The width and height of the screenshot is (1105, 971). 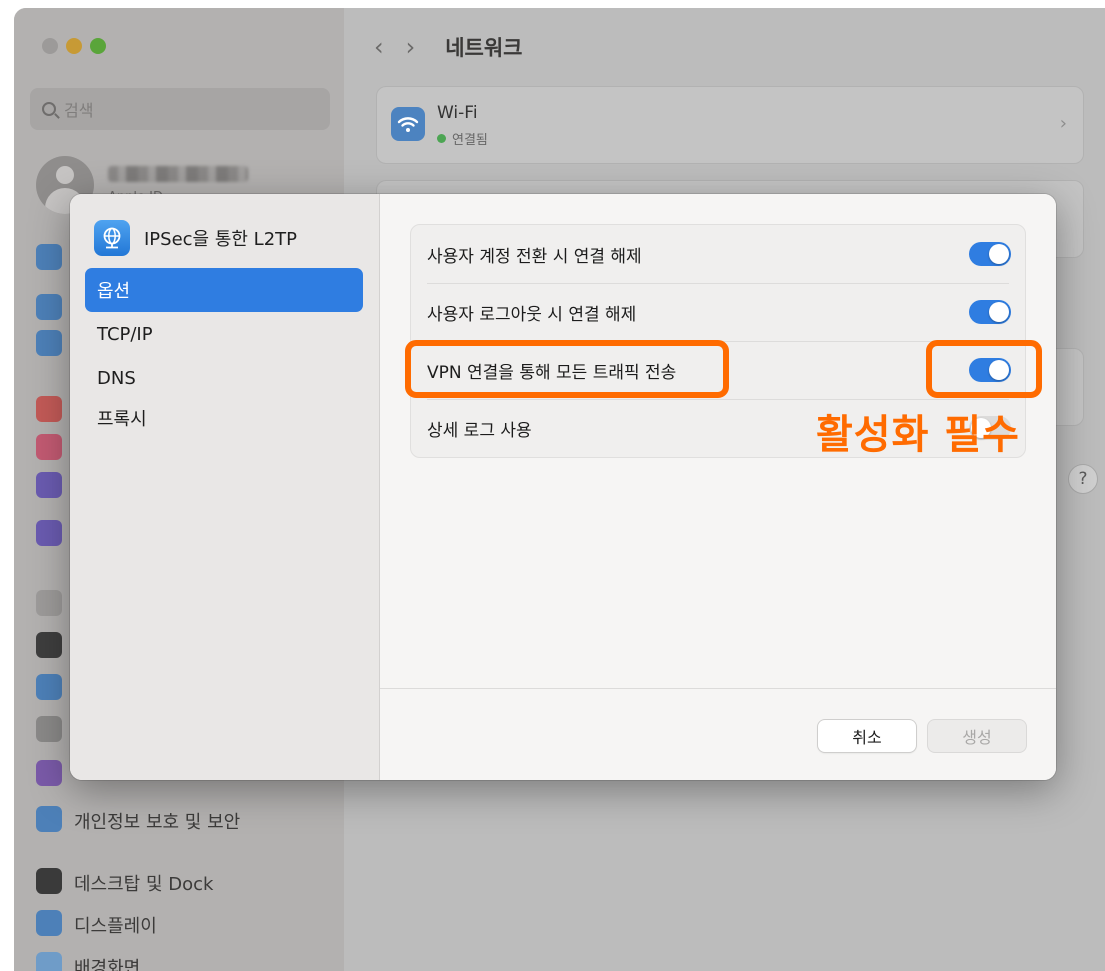 What do you see at coordinates (49, 645) in the screenshot?
I see `appearance-icon` at bounding box center [49, 645].